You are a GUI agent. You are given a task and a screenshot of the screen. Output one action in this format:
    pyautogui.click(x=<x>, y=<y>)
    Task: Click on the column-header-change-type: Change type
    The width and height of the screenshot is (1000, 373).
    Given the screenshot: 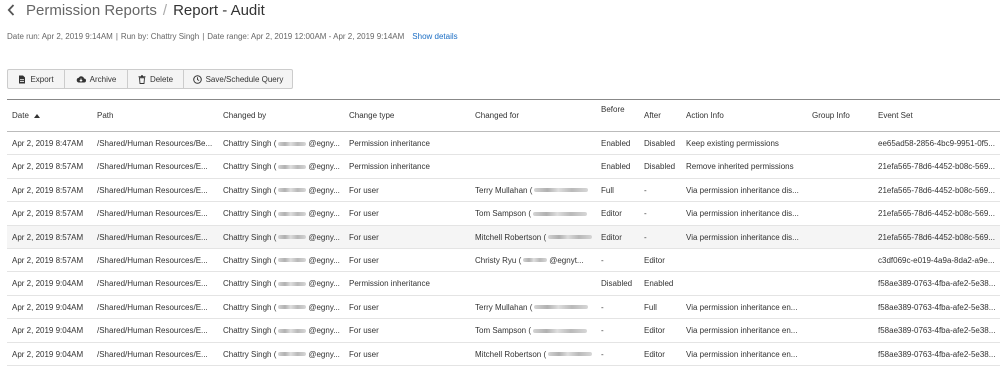 What is the action you would take?
    pyautogui.click(x=371, y=115)
    